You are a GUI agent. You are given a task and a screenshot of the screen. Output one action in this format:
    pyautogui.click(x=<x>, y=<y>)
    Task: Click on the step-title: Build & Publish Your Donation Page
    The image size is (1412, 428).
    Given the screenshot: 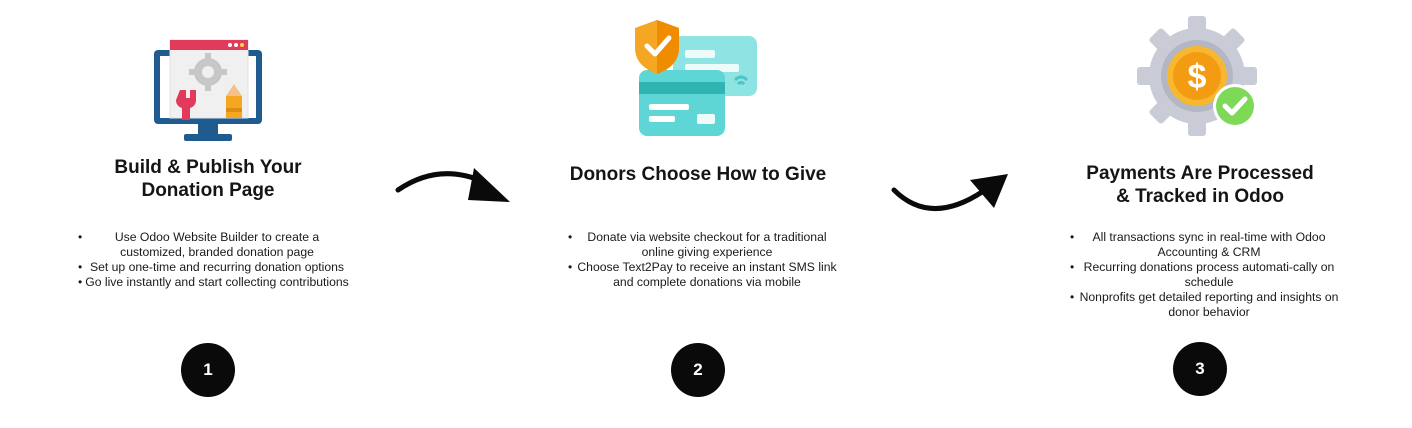 What is the action you would take?
    pyautogui.click(x=208, y=179)
    